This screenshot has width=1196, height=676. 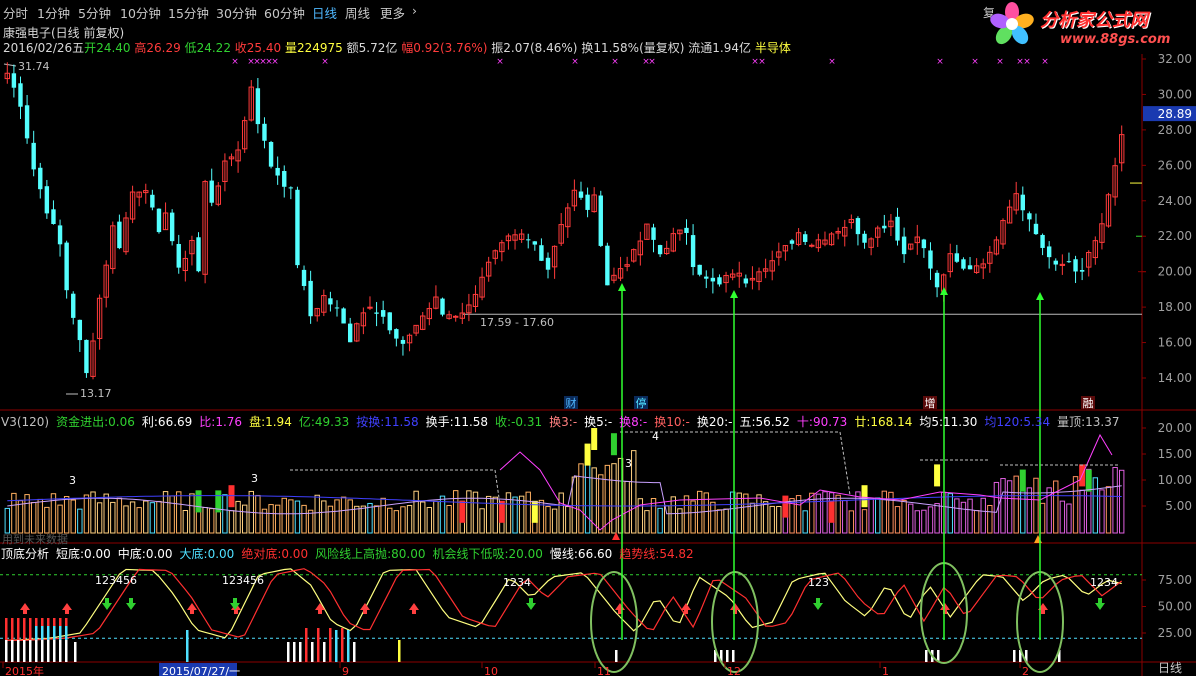 I want to click on highlight-ellipse, so click(x=614, y=622).